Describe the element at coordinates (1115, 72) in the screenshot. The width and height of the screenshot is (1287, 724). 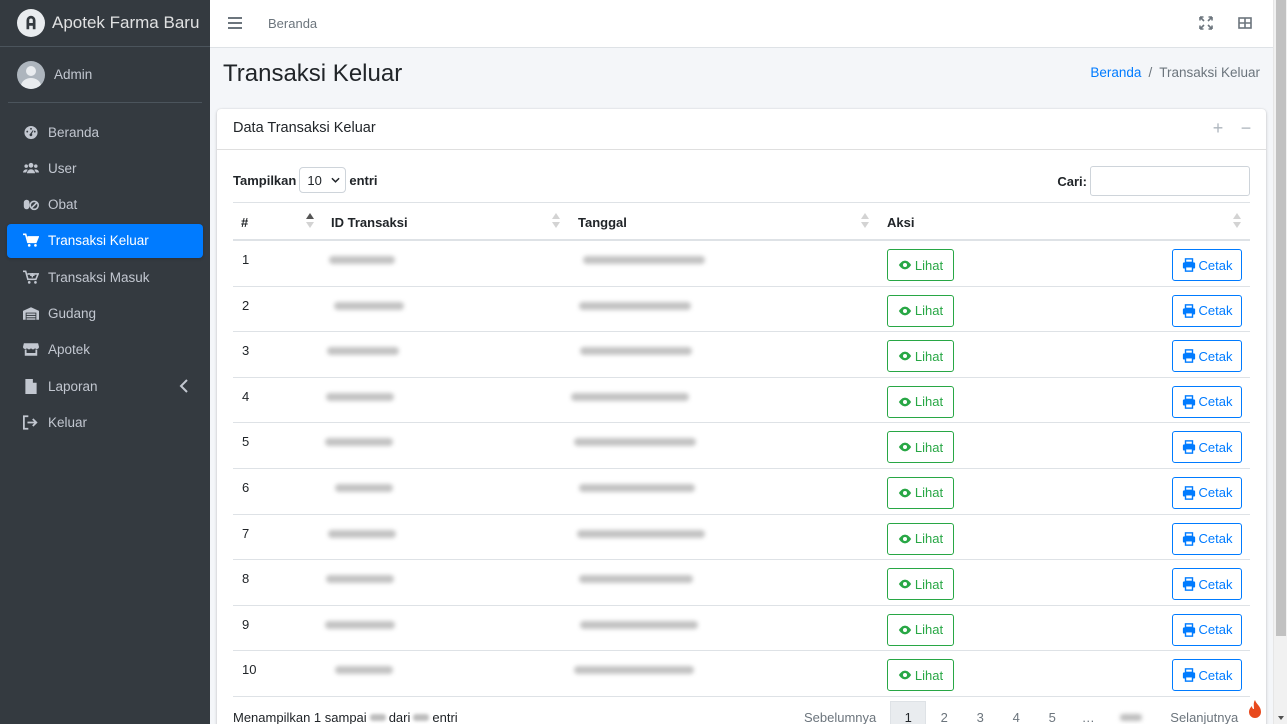
I see `breadcrumb-home: Beranda` at that location.